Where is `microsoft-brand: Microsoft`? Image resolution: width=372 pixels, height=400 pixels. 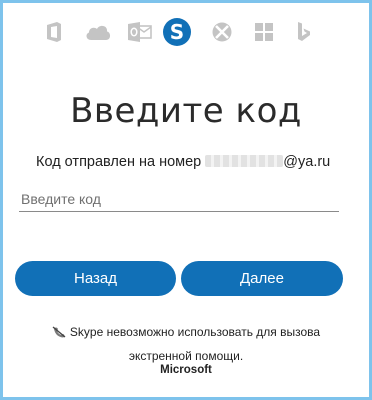
microsoft-brand: Microsoft is located at coordinates (186, 370).